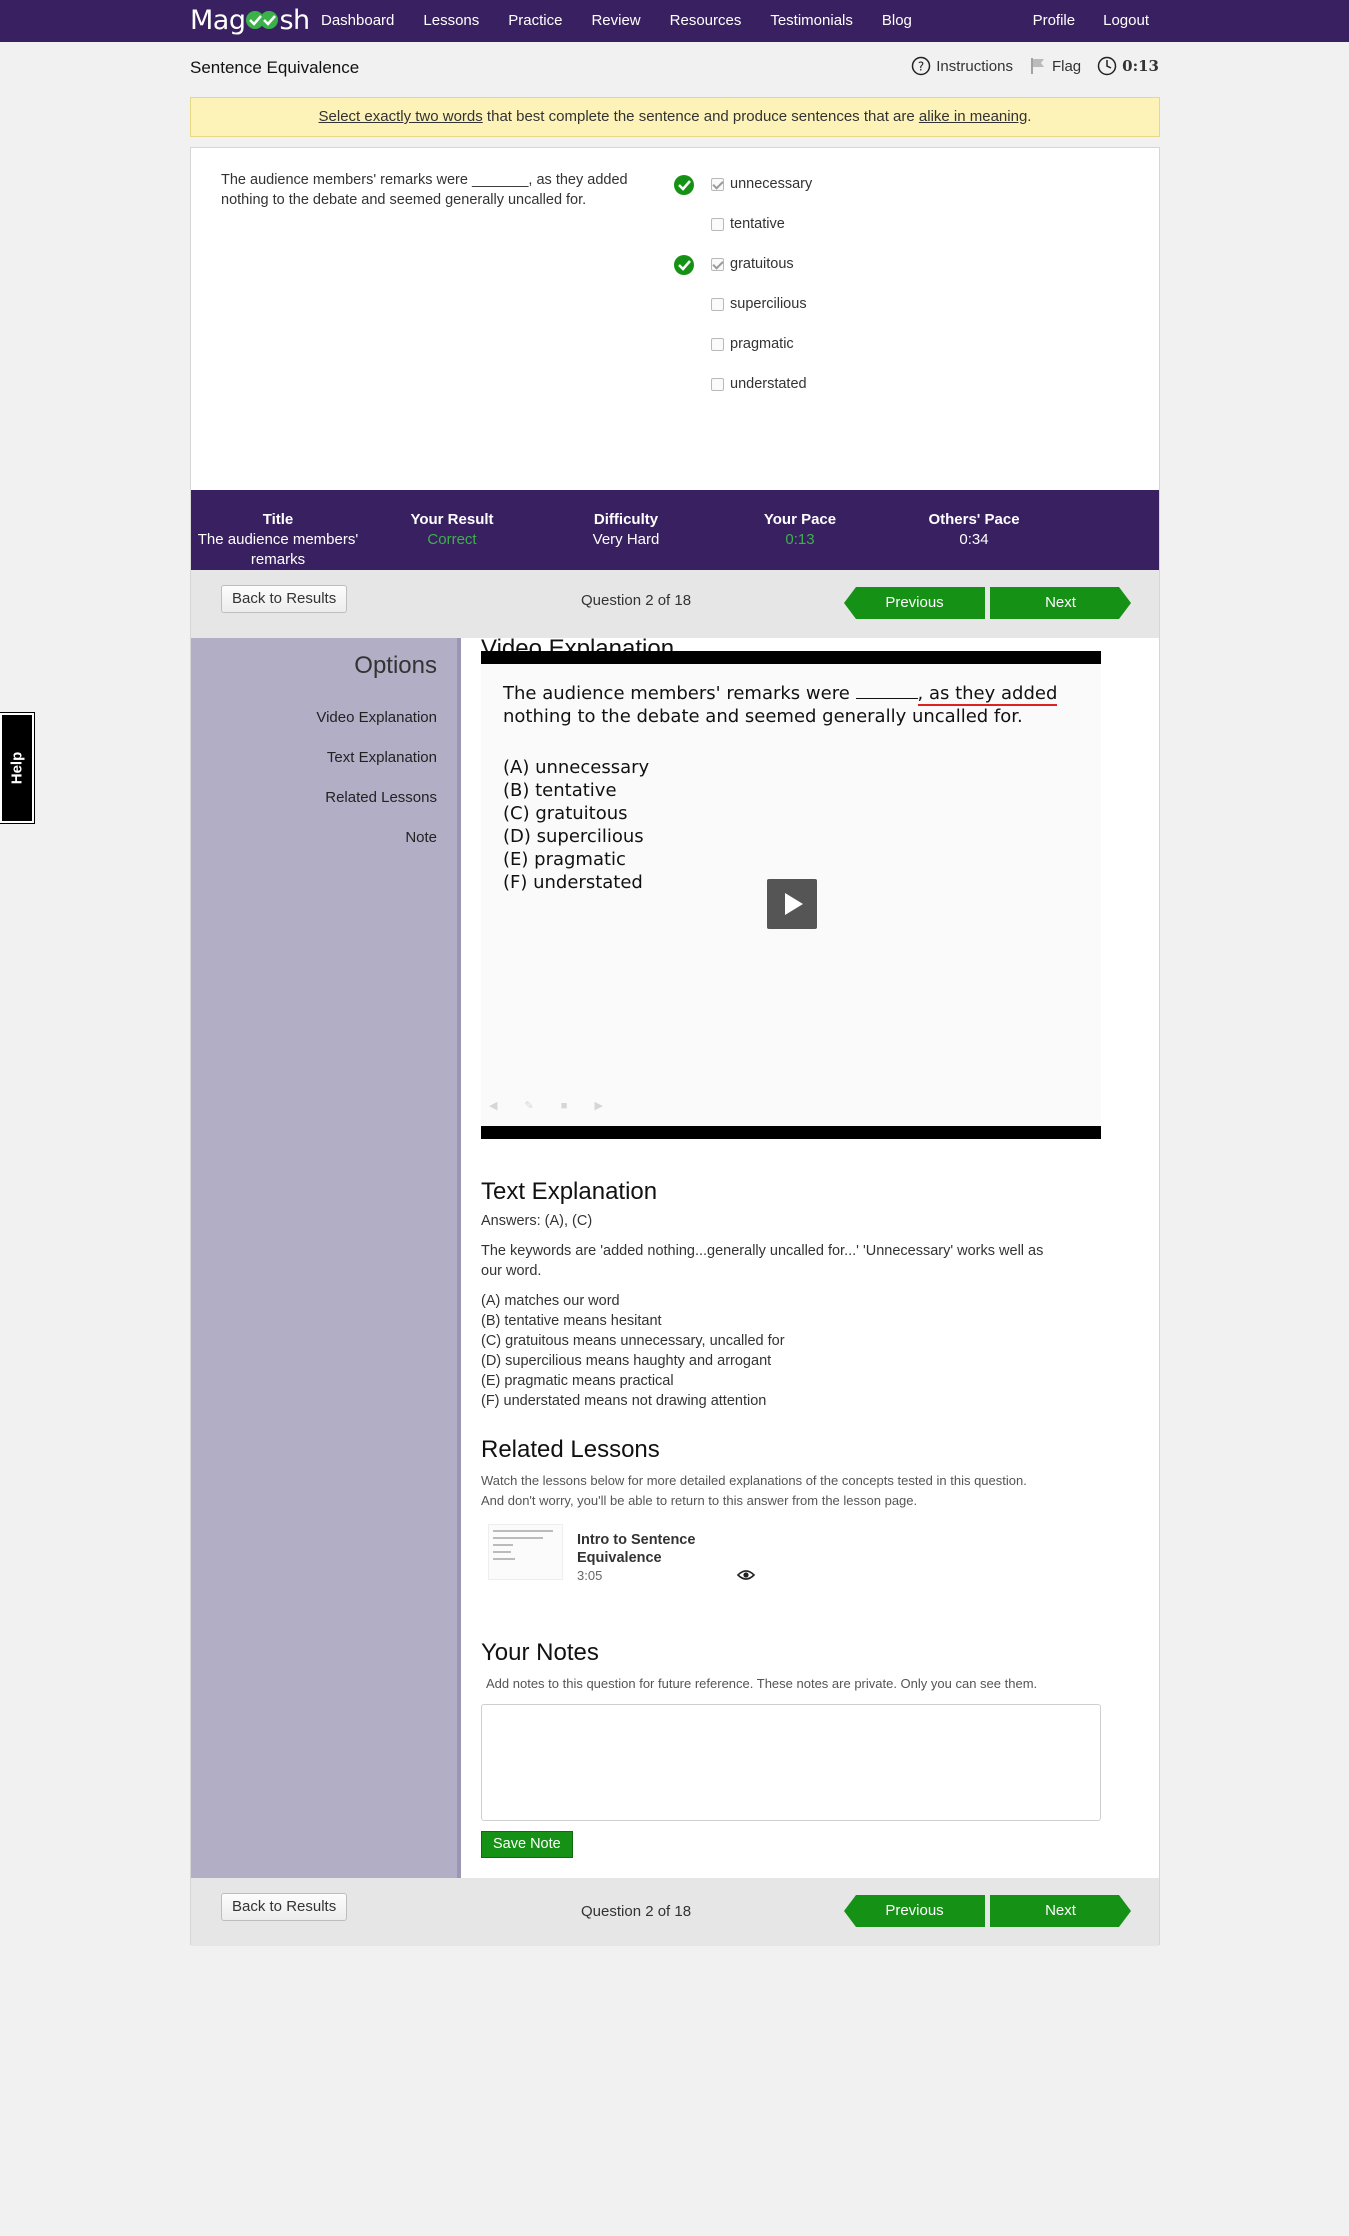  Describe the element at coordinates (576, 767) in the screenshot. I see `video-option: (A) unnecessary` at that location.